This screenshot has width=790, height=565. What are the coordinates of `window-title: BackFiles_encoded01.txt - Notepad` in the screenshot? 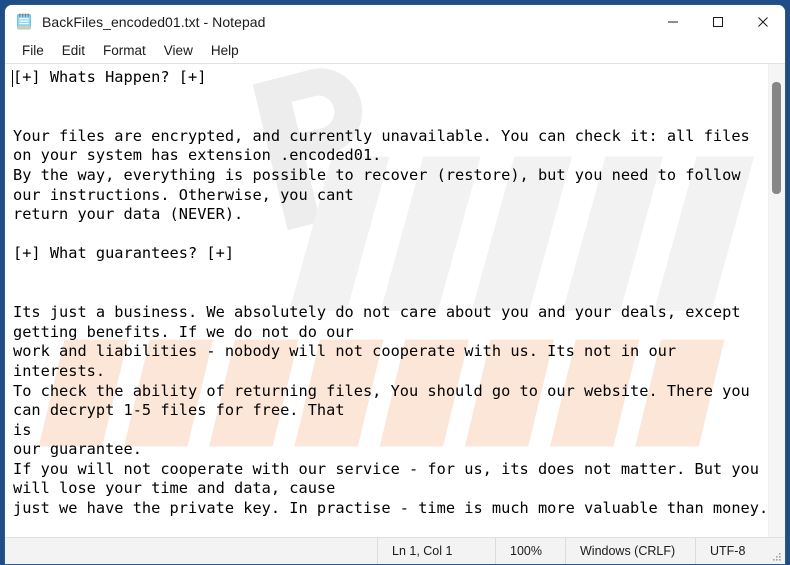 It's located at (154, 22).